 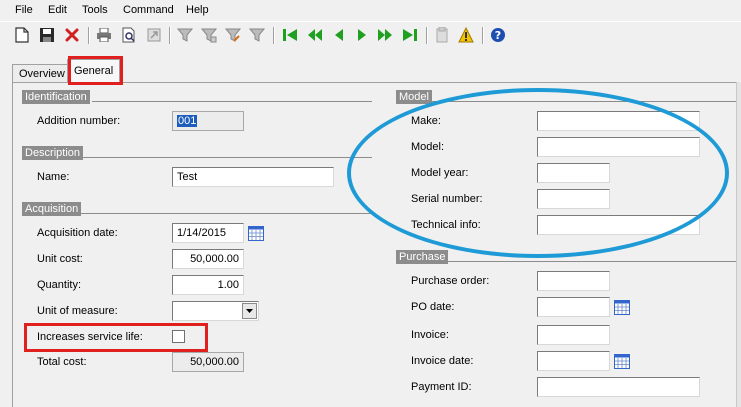 I want to click on quantity-field: 1.00, so click(x=208, y=285).